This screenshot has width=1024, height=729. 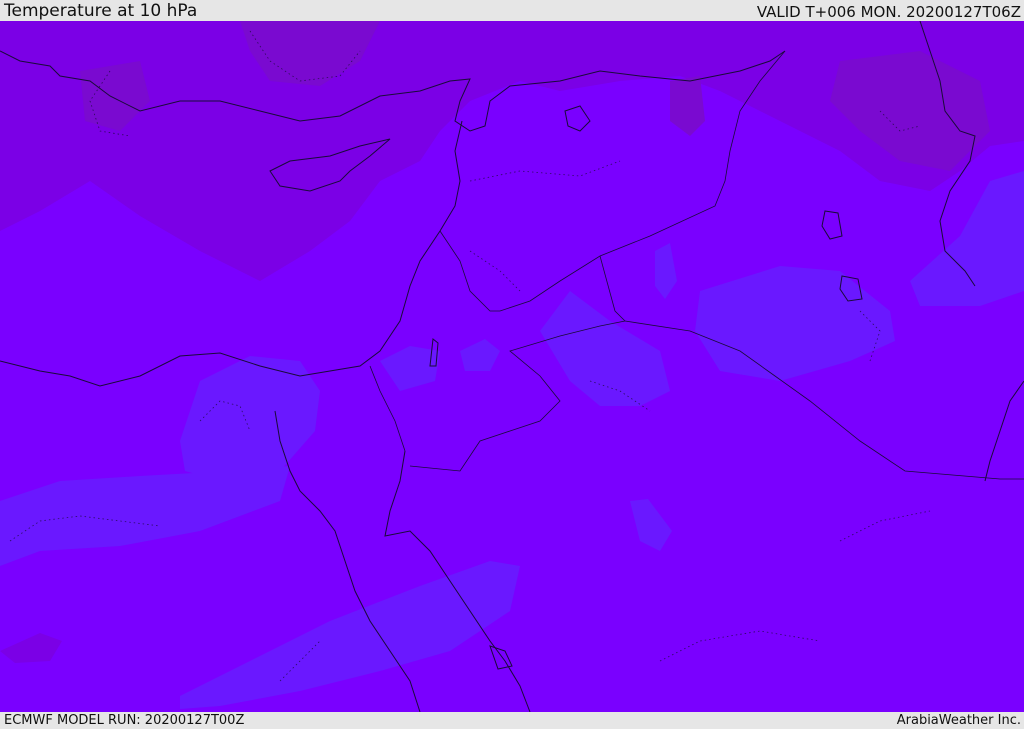 I want to click on model-run-label: ECMWF MODEL RUN: 20200127T00Z, so click(x=124, y=720).